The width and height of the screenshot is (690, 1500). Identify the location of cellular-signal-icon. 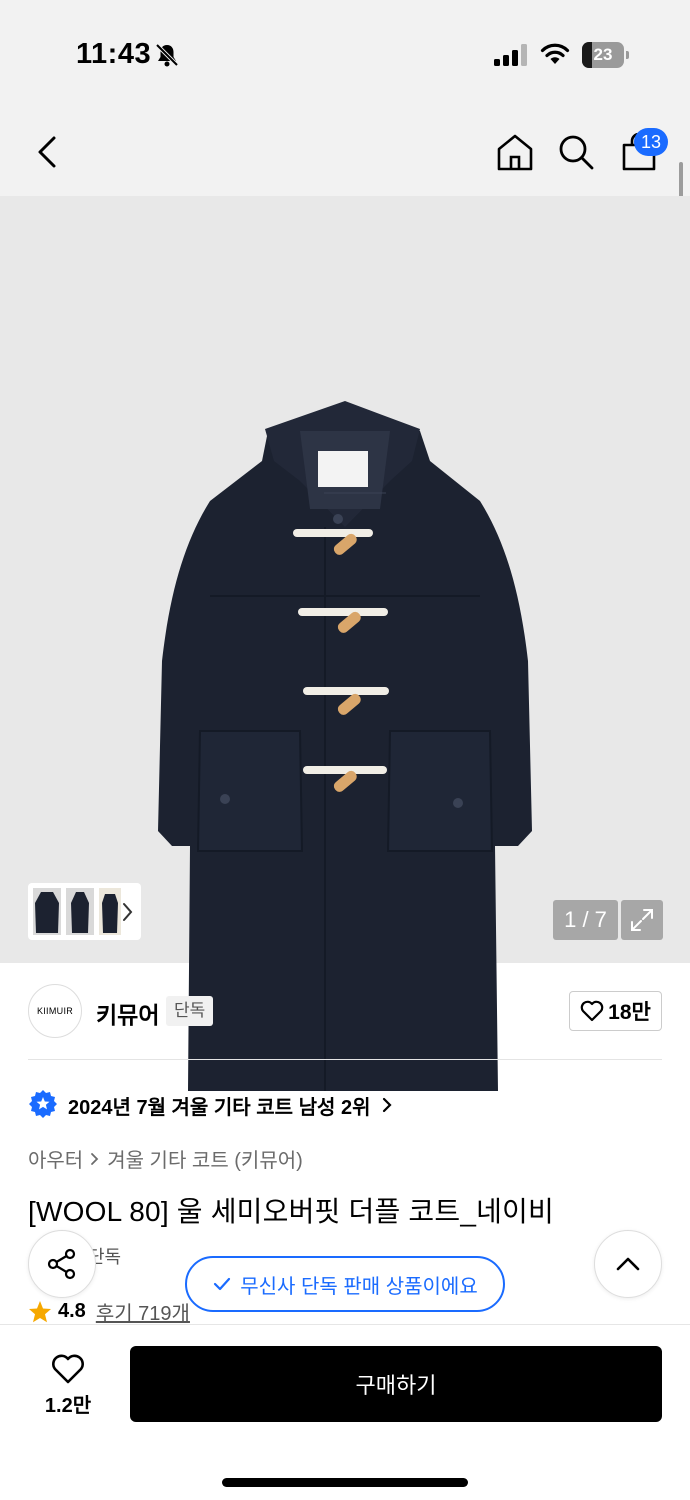
(510, 55).